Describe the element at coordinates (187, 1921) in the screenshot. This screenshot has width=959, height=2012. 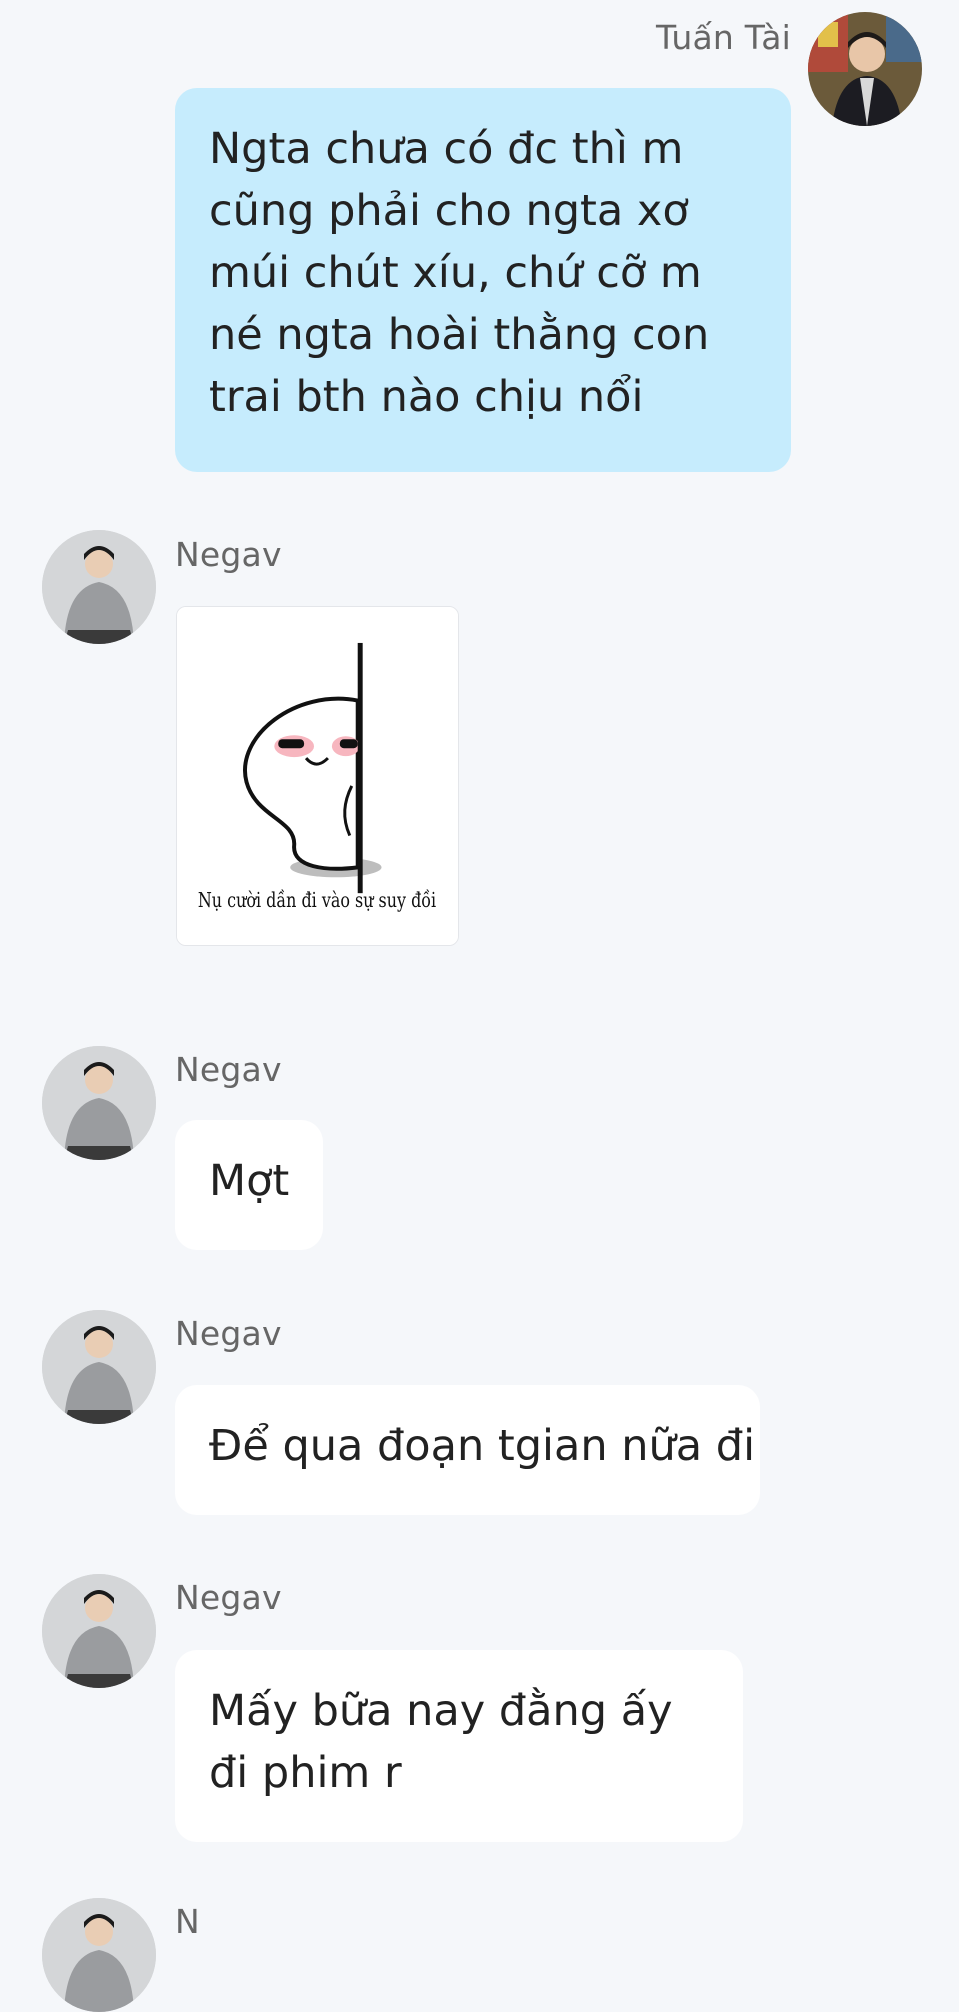
I see `sender-name: N` at that location.